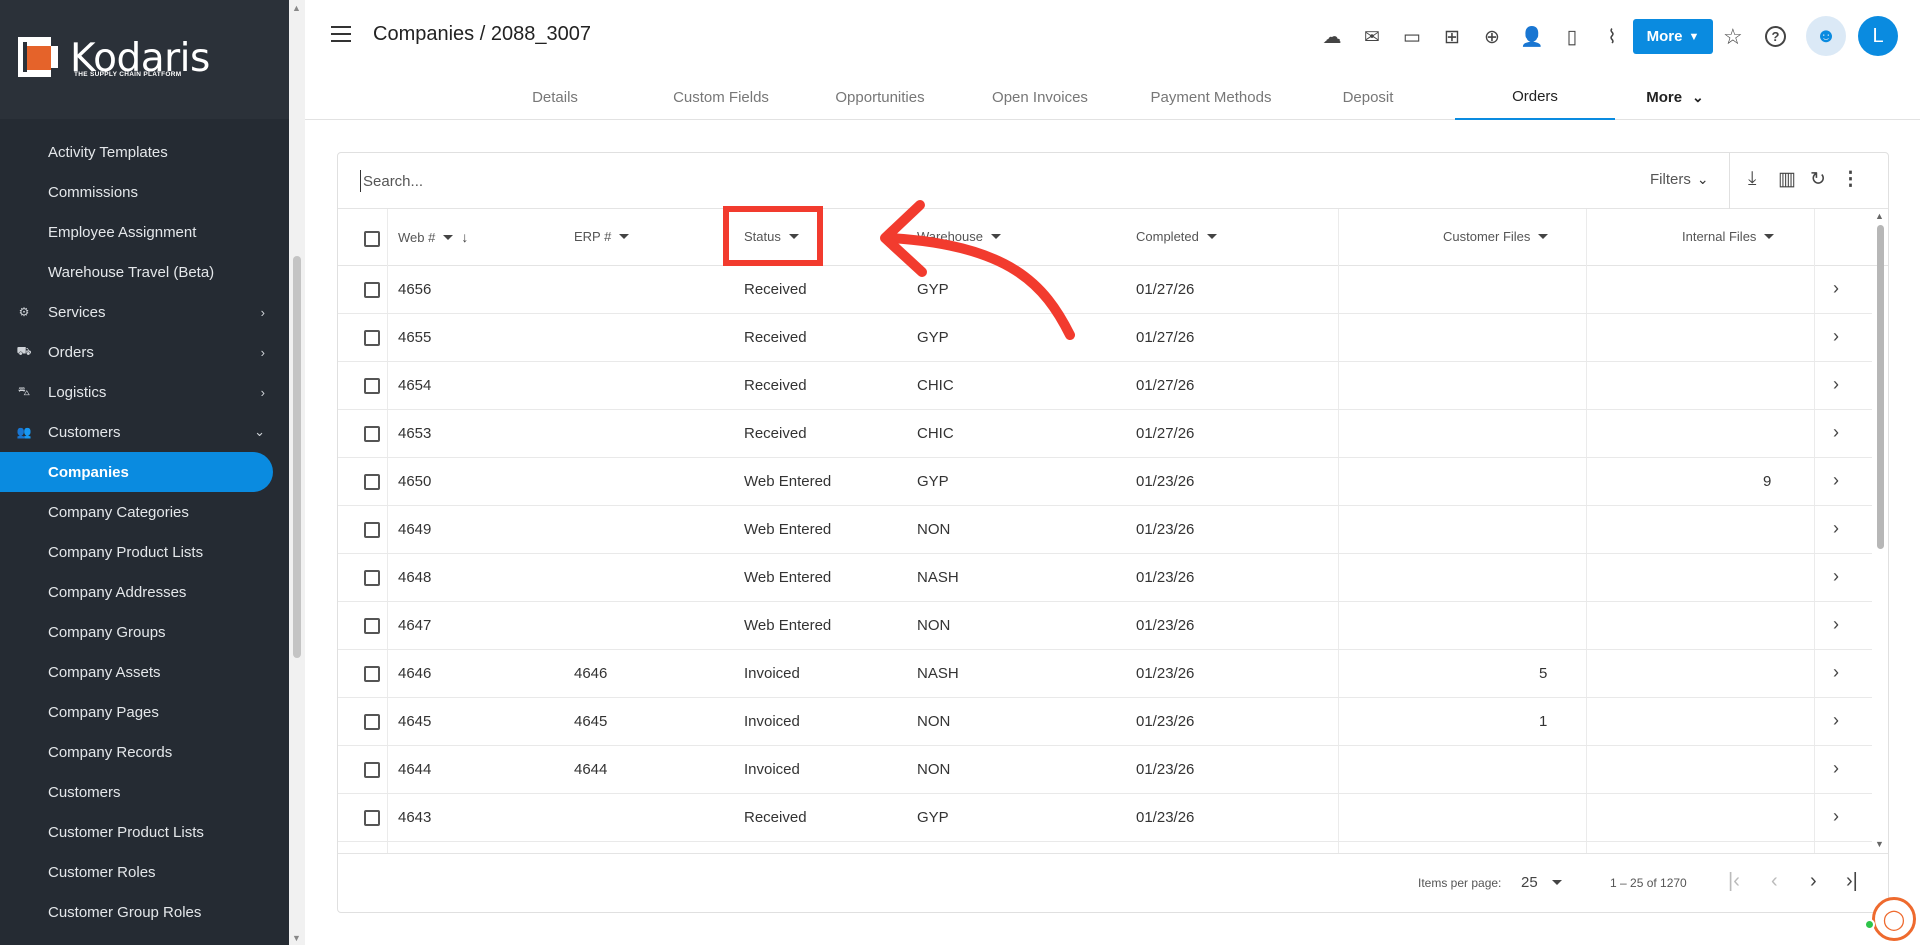 This screenshot has height=945, width=1920. Describe the element at coordinates (38, 57) in the screenshot. I see `kodaris-logo-icon` at that location.